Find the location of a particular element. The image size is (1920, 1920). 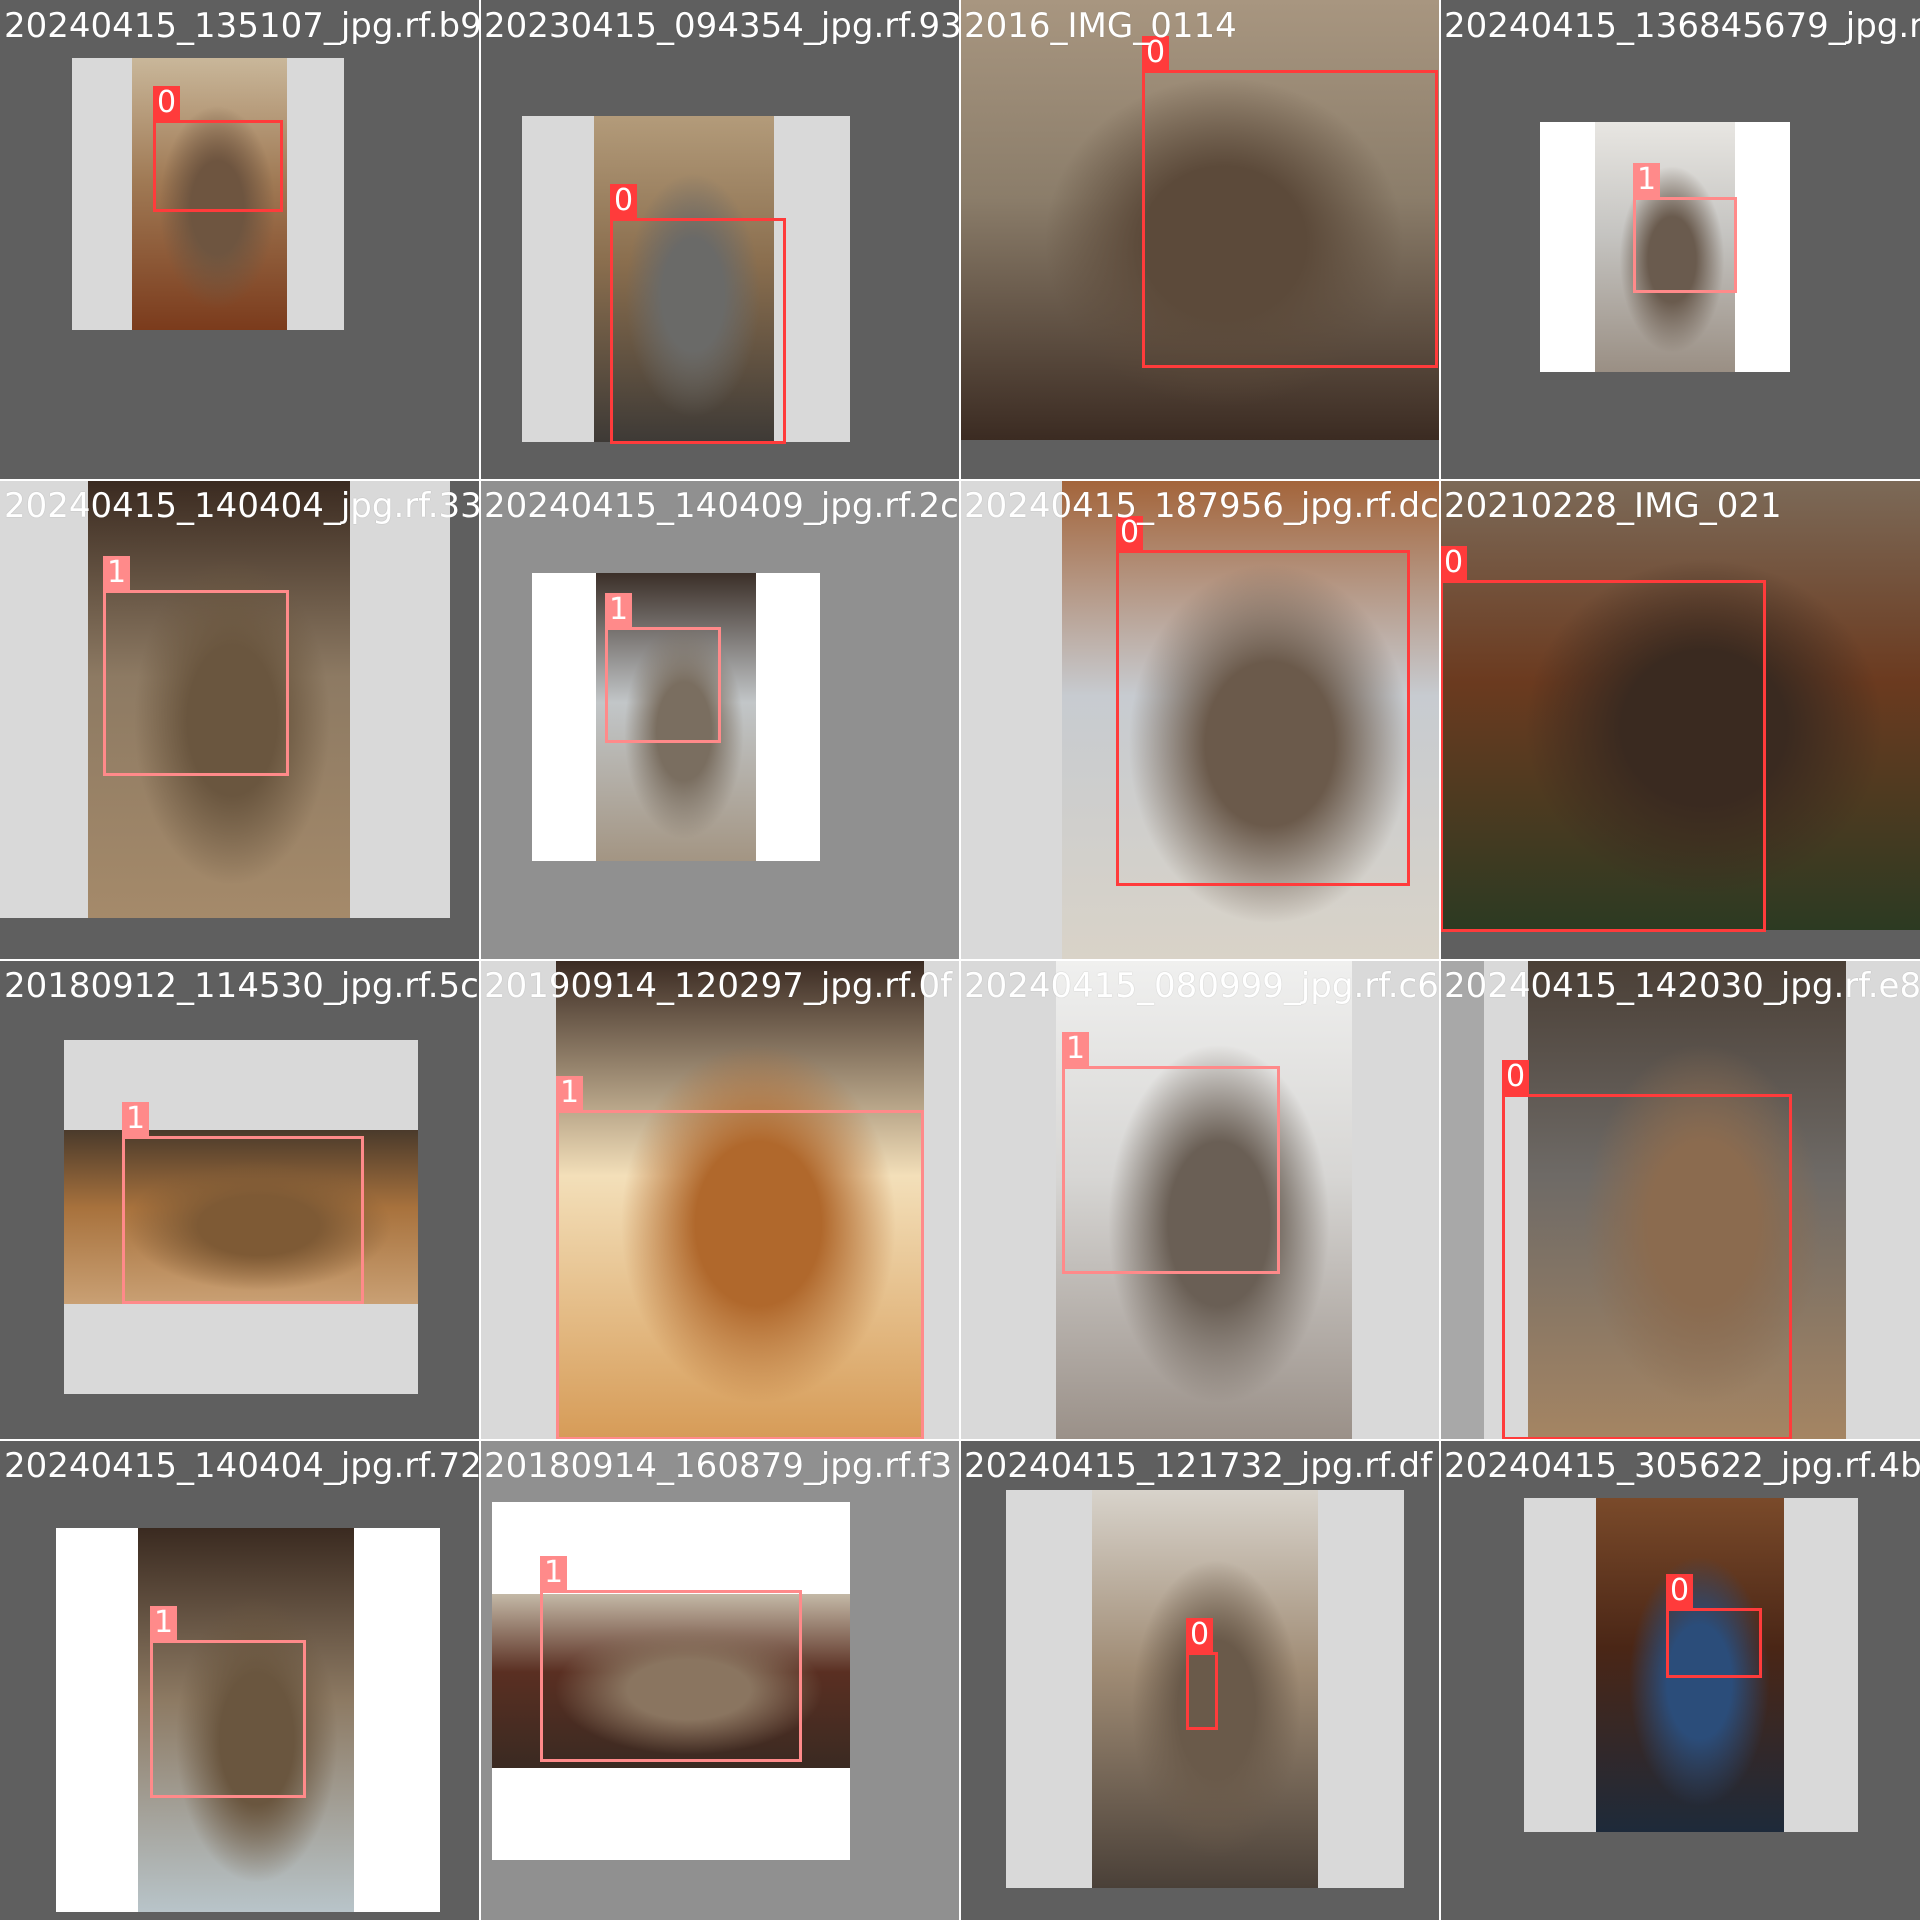

image-tile: 0 20240415_142030_jpg.rf.e8 is located at coordinates (1680, 1200).